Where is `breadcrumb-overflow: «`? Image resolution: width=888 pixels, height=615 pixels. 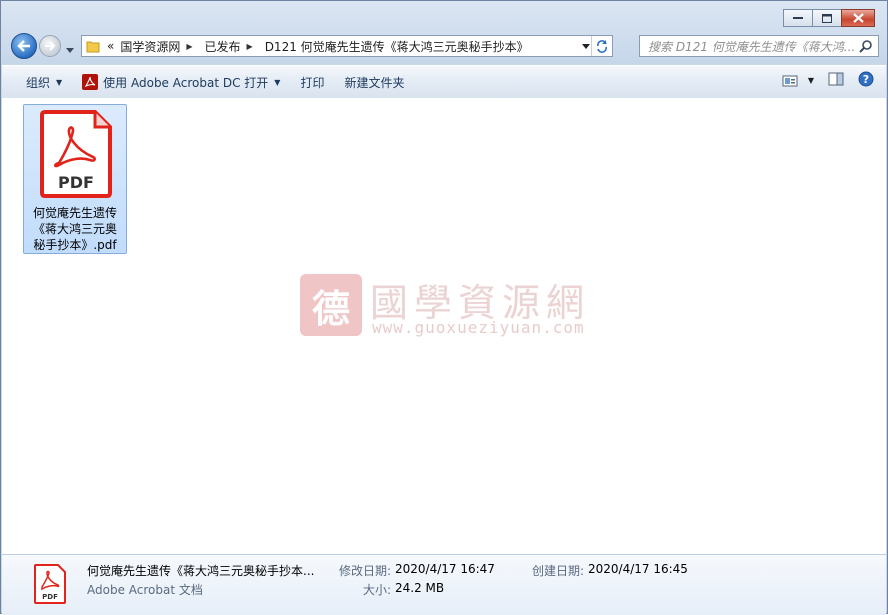
breadcrumb-overflow: « is located at coordinates (110, 46).